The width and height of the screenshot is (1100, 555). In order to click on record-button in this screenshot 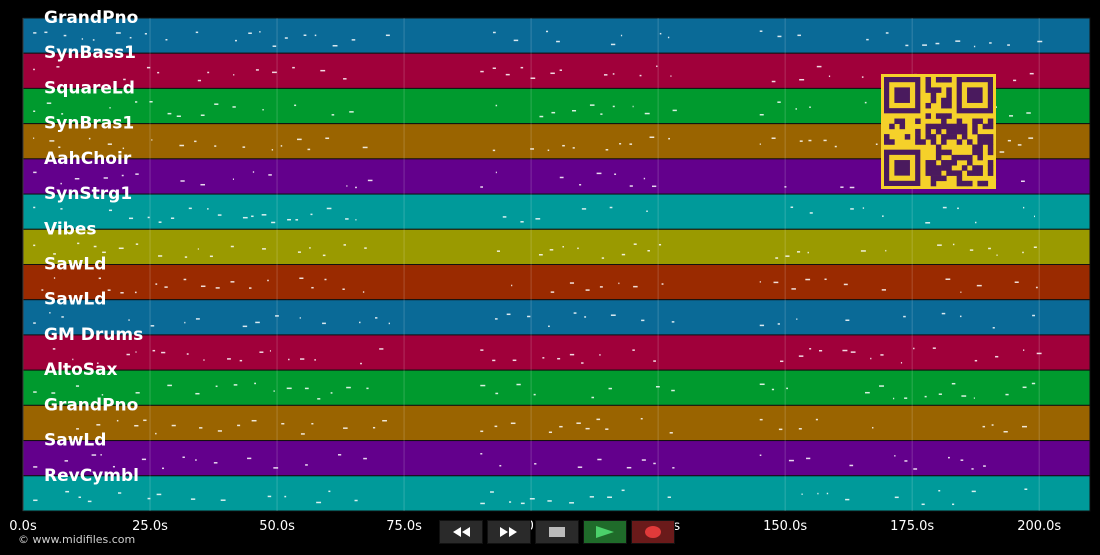, I will do `click(653, 532)`.